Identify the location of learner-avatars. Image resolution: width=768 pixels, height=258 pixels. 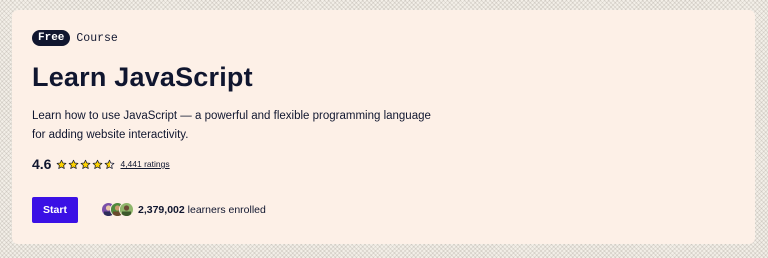
(117, 209).